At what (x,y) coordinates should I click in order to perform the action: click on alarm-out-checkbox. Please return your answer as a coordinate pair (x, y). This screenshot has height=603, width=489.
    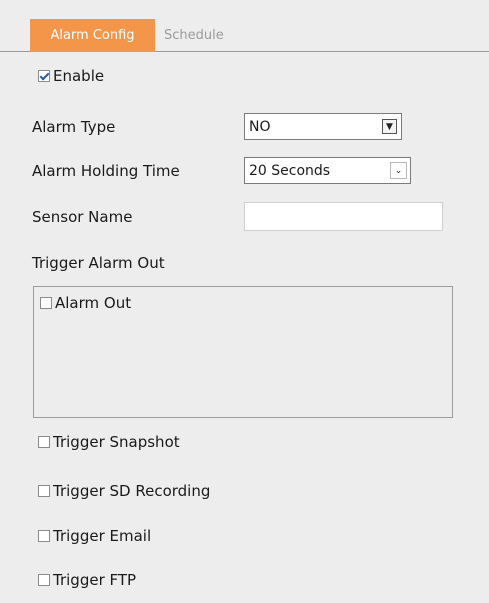
    Looking at the image, I should click on (46, 303).